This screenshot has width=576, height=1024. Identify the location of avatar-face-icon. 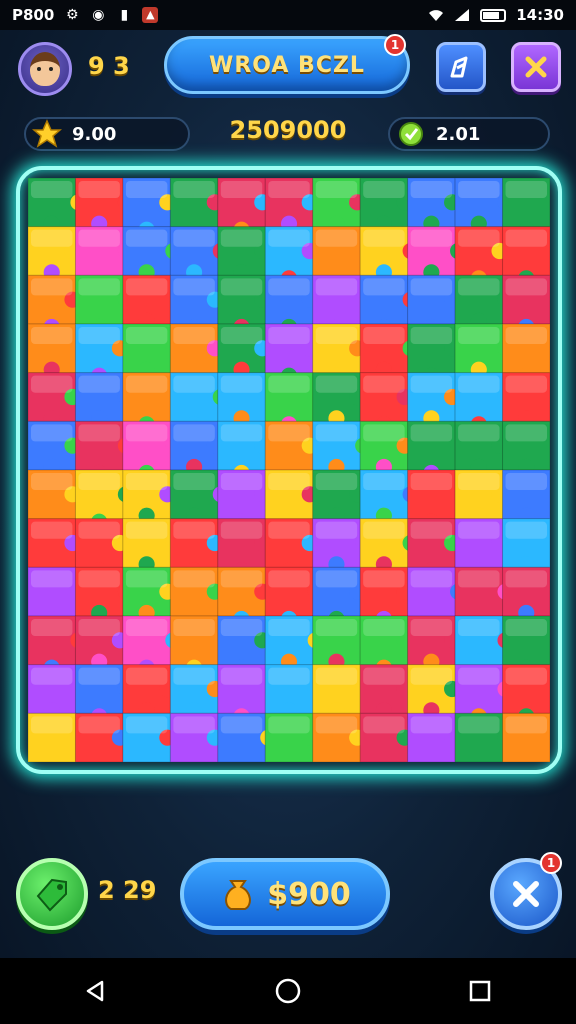
(45, 69).